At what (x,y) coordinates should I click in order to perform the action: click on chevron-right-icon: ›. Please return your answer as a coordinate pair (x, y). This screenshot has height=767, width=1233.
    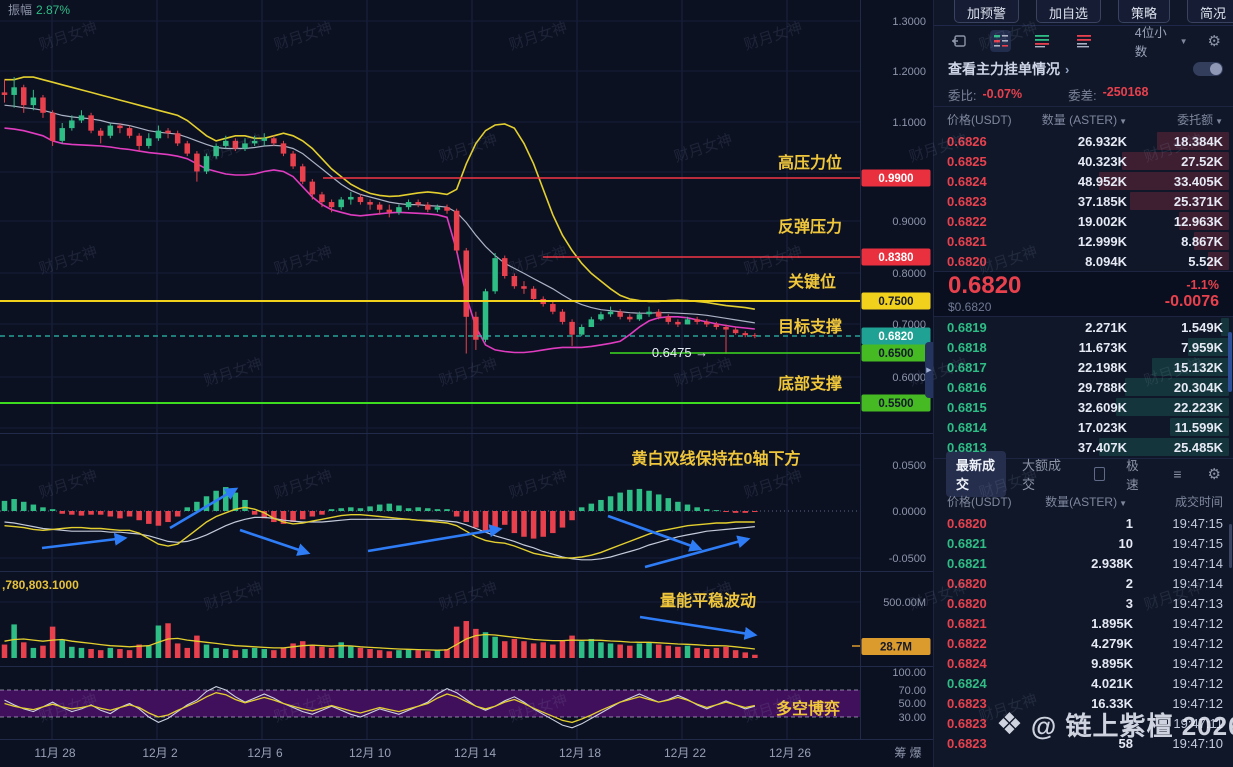
    Looking at the image, I should click on (1067, 69).